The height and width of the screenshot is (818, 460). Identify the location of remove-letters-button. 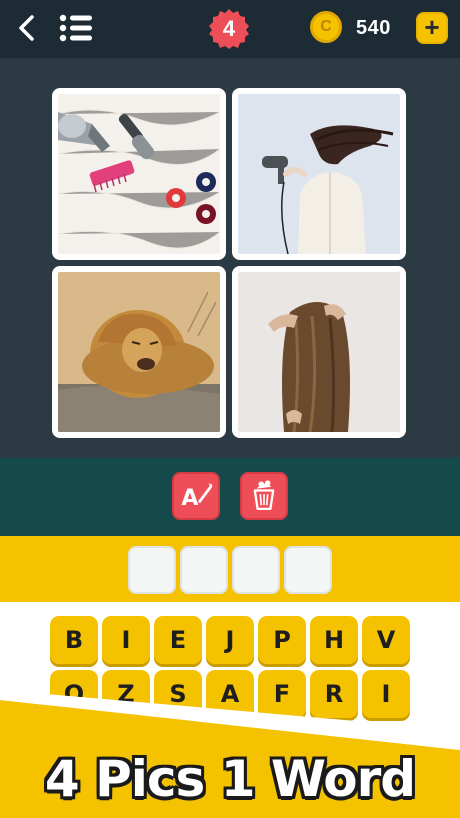
(264, 496).